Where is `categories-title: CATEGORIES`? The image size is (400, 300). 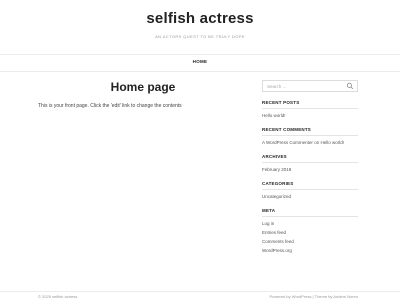 categories-title: CATEGORIES is located at coordinates (310, 185).